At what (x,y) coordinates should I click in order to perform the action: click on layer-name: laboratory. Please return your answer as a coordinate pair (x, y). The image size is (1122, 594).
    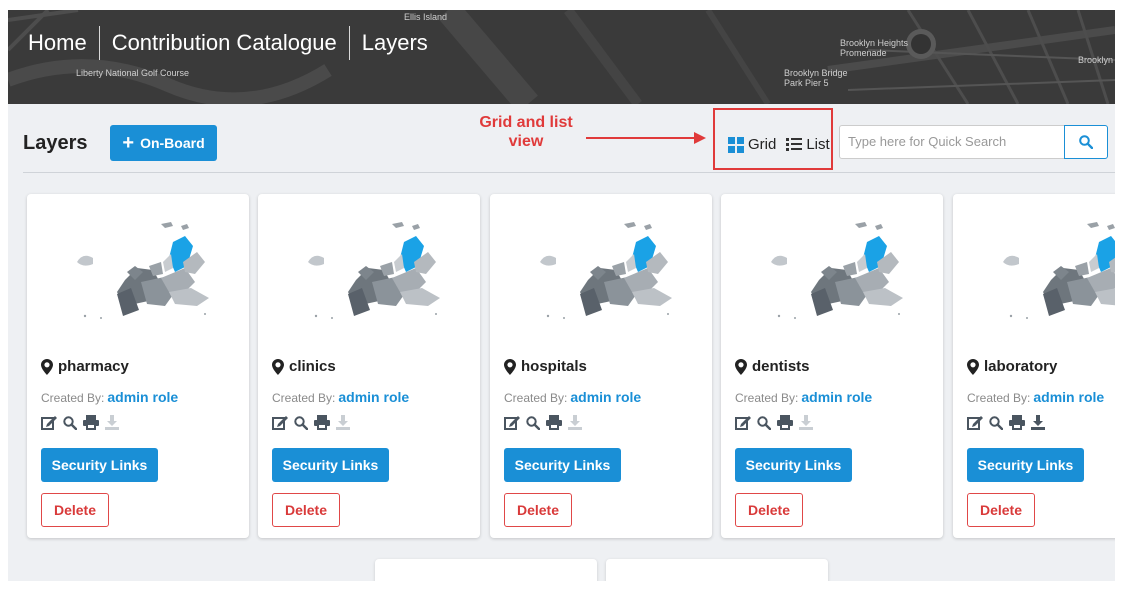
    Looking at the image, I should click on (1012, 366).